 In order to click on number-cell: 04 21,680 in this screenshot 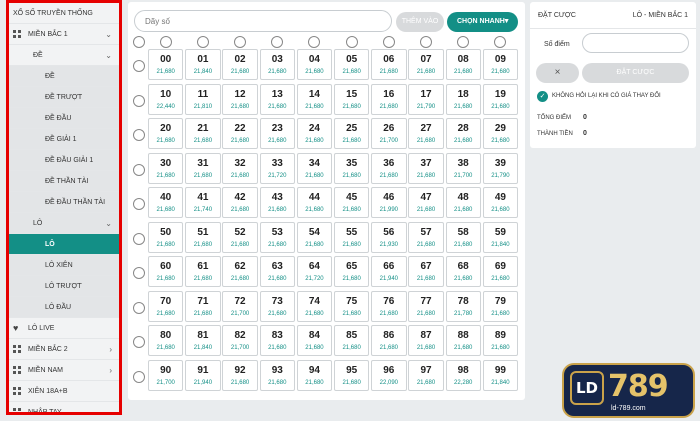, I will do `click(314, 64)`.